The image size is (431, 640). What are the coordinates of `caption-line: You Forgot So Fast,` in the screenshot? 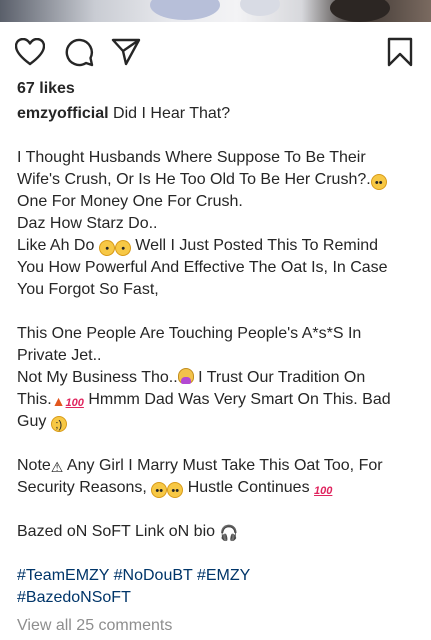 It's located at (88, 289).